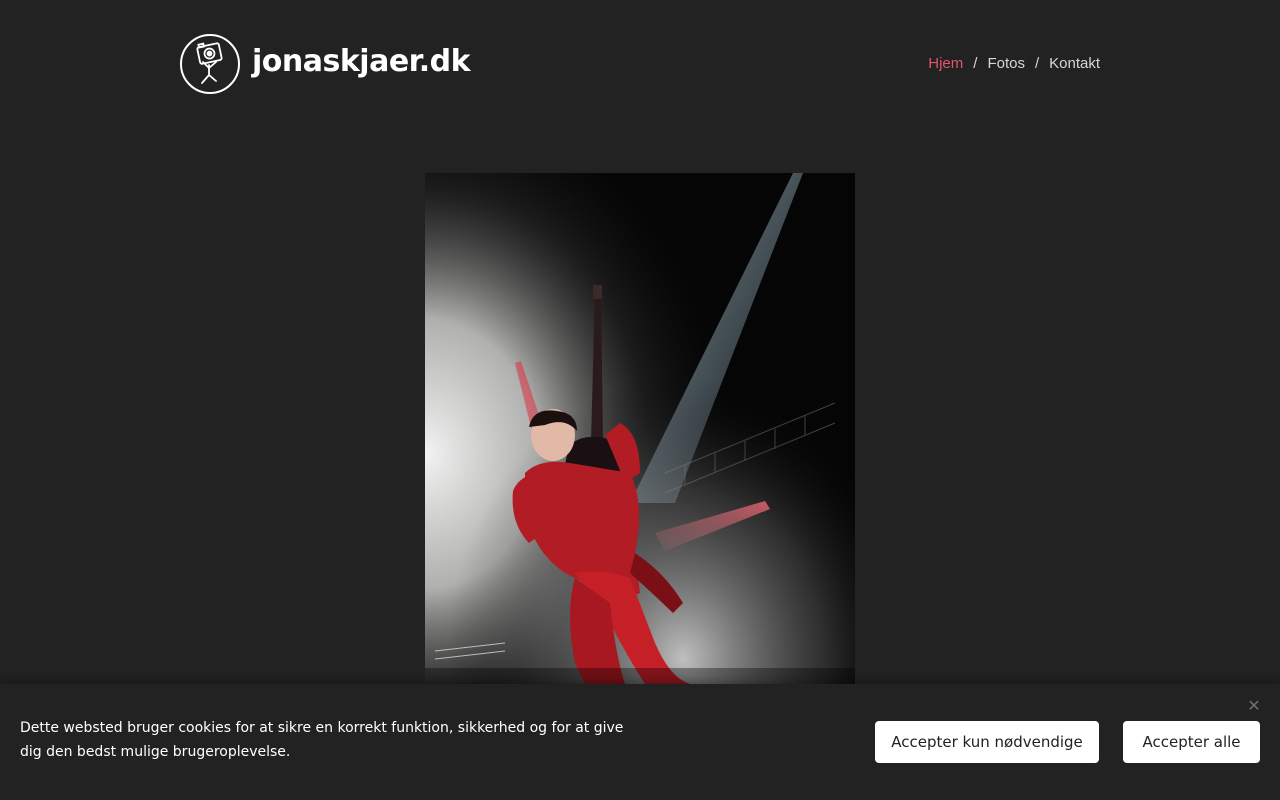 The image size is (1280, 800). Describe the element at coordinates (361, 61) in the screenshot. I see `site-name: jonaskjaer.dk` at that location.